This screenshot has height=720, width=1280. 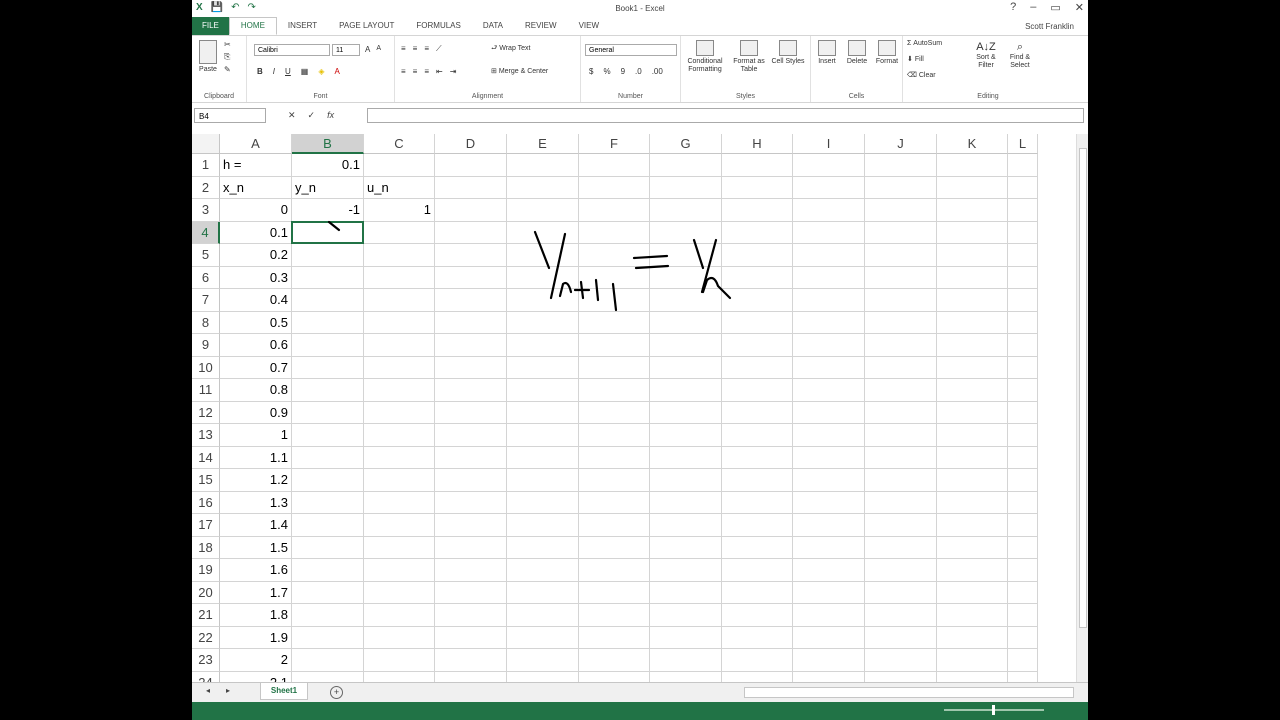 I want to click on zoom-slider, so click(x=994, y=710).